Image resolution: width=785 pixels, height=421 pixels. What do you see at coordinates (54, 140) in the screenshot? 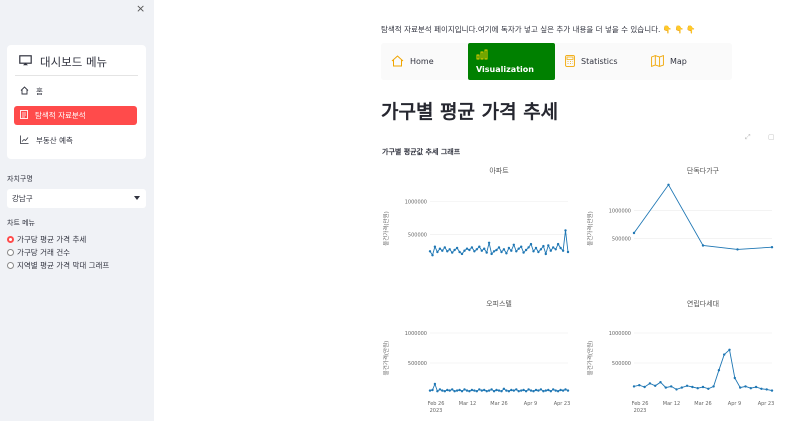
I see `menu-item-label: 부동산 예측` at bounding box center [54, 140].